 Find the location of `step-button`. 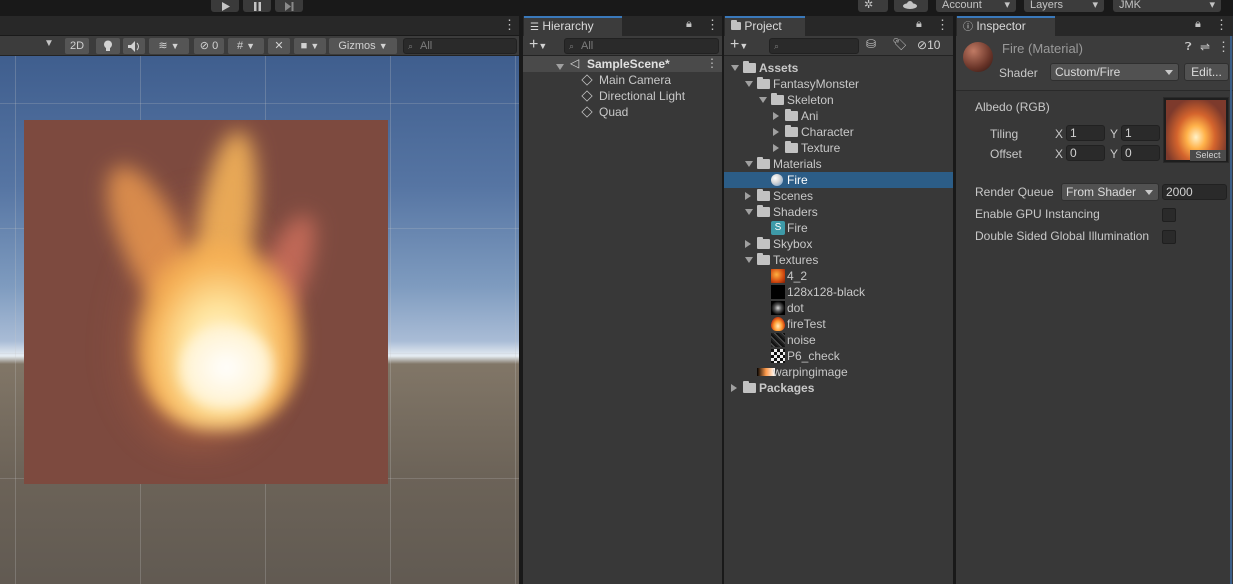

step-button is located at coordinates (289, 6).